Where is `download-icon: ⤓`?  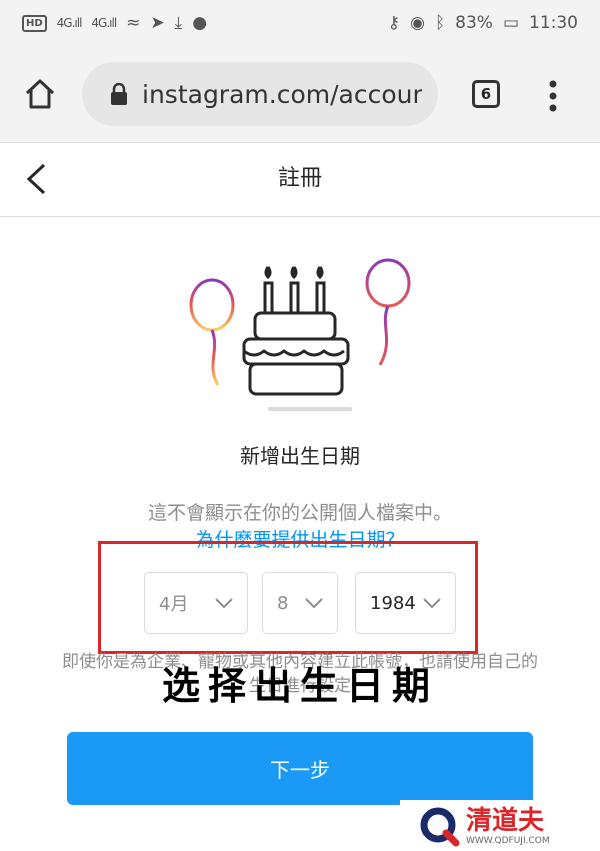 download-icon: ⤓ is located at coordinates (178, 23).